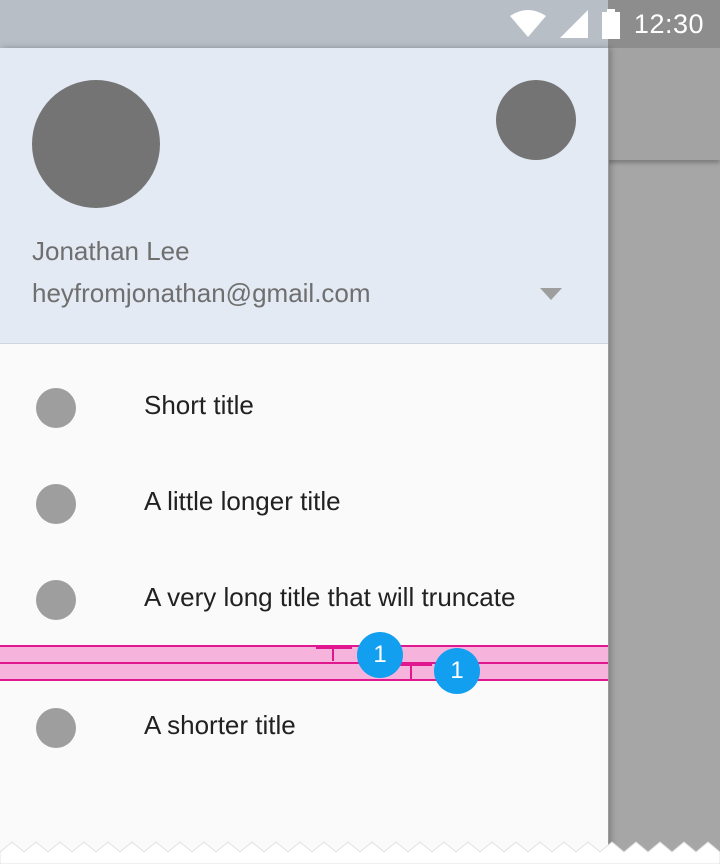  Describe the element at coordinates (304, 408) in the screenshot. I see `nav-item-short-title: Short title` at that location.